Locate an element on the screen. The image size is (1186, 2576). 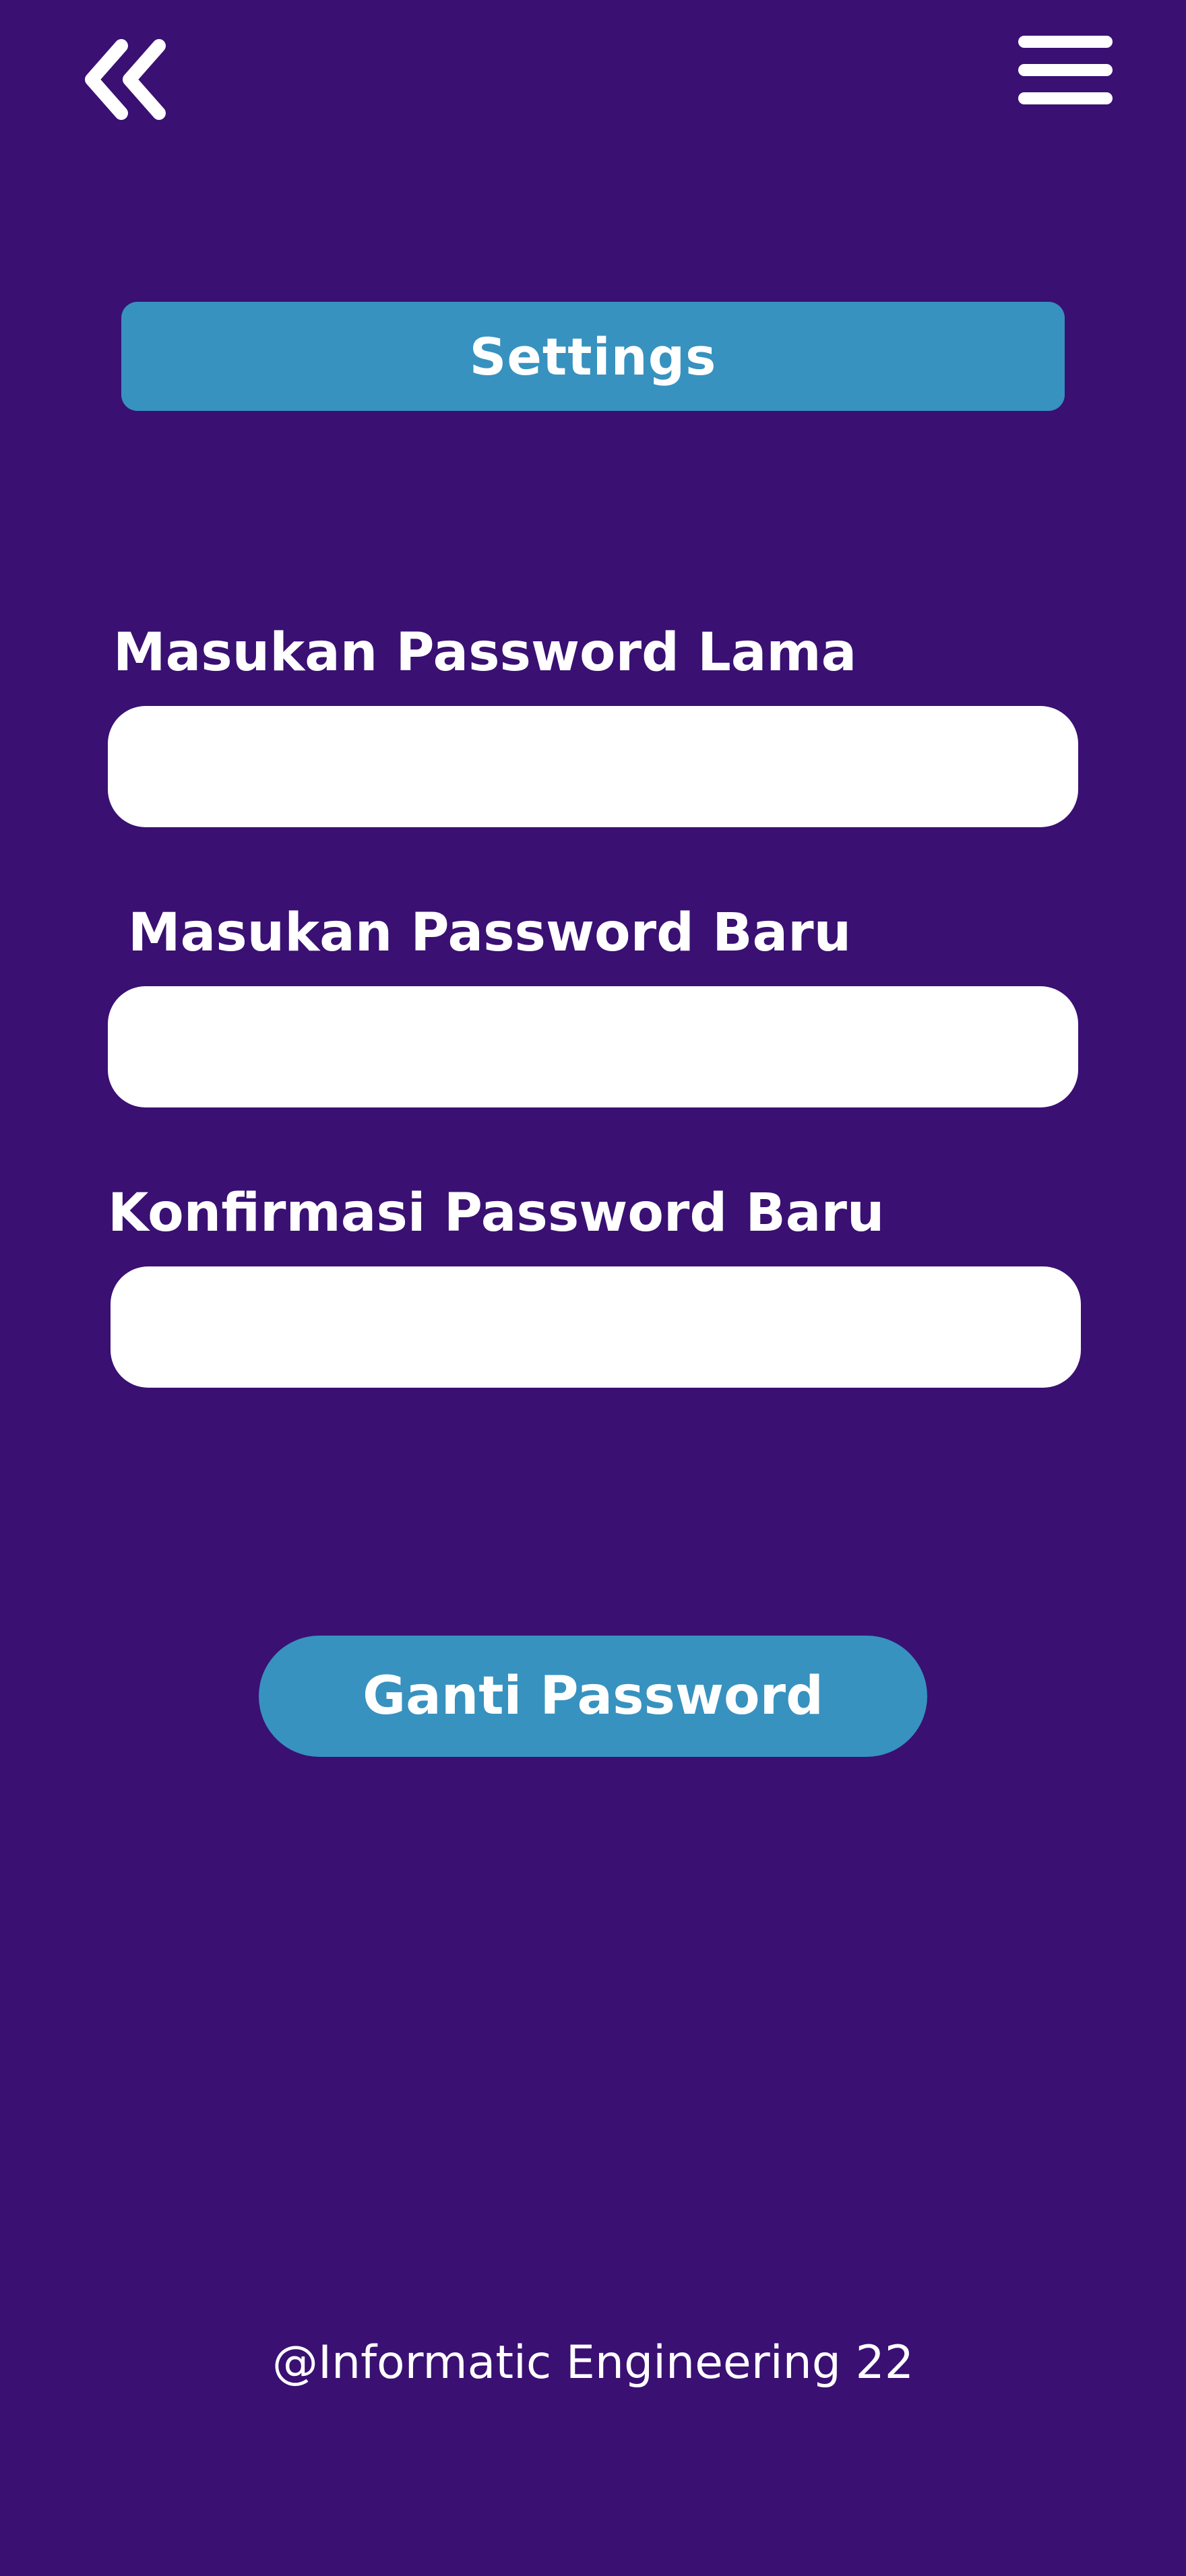
back-button is located at coordinates (127, 81).